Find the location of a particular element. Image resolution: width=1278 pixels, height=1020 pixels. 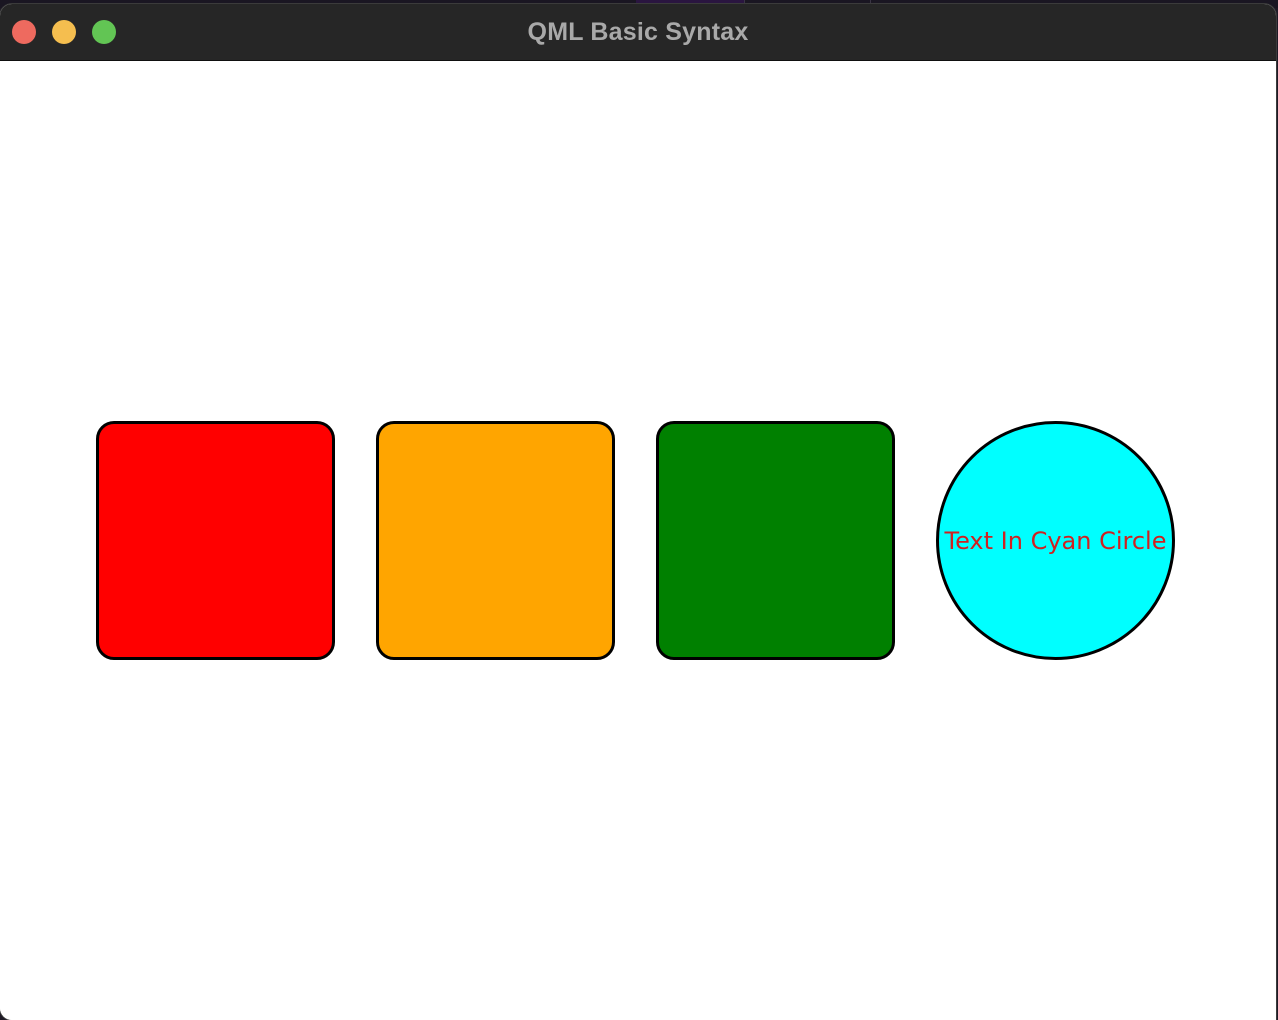

window-title: QML Basic Syntax is located at coordinates (638, 32).